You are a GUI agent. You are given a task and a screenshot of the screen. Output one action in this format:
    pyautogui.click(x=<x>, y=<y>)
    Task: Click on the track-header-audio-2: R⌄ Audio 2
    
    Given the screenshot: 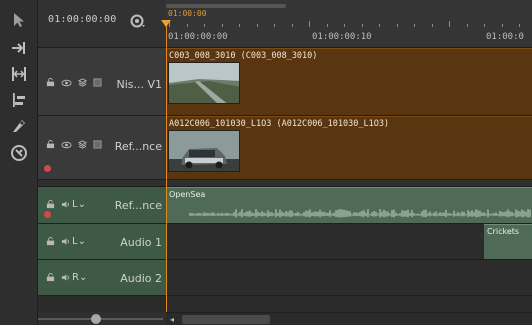 What is the action you would take?
    pyautogui.click(x=102, y=278)
    